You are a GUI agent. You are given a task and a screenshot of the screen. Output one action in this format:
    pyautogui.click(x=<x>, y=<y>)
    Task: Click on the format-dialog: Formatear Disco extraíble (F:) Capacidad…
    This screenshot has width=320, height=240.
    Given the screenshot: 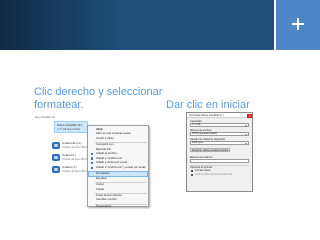 What is the action you would take?
    pyautogui.click(x=219, y=152)
    